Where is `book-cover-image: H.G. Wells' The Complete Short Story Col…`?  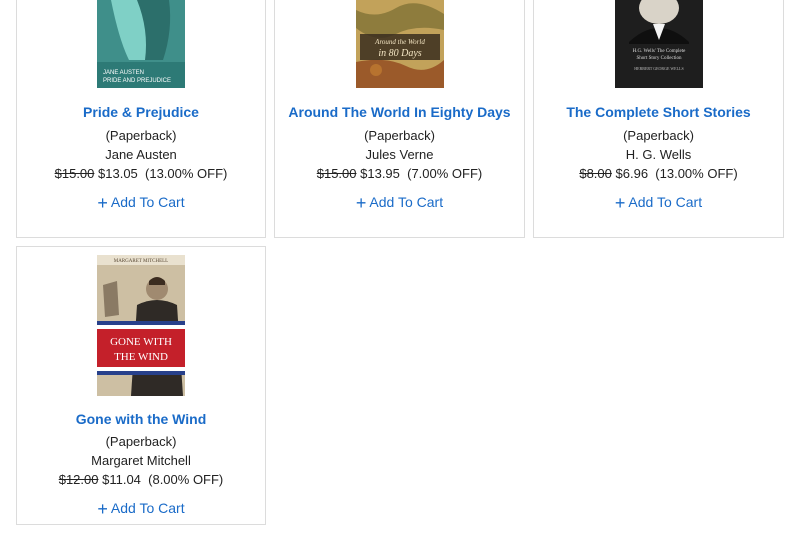 book-cover-image: H.G. Wells' The Complete Short Story Col… is located at coordinates (658, 44).